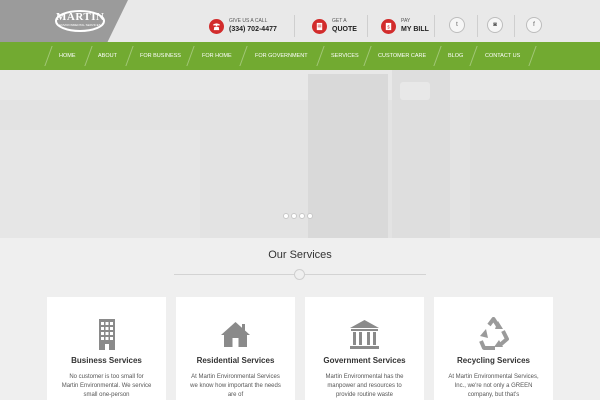  I want to click on nav-customer-care: CUSTOMER CARE, so click(402, 56).